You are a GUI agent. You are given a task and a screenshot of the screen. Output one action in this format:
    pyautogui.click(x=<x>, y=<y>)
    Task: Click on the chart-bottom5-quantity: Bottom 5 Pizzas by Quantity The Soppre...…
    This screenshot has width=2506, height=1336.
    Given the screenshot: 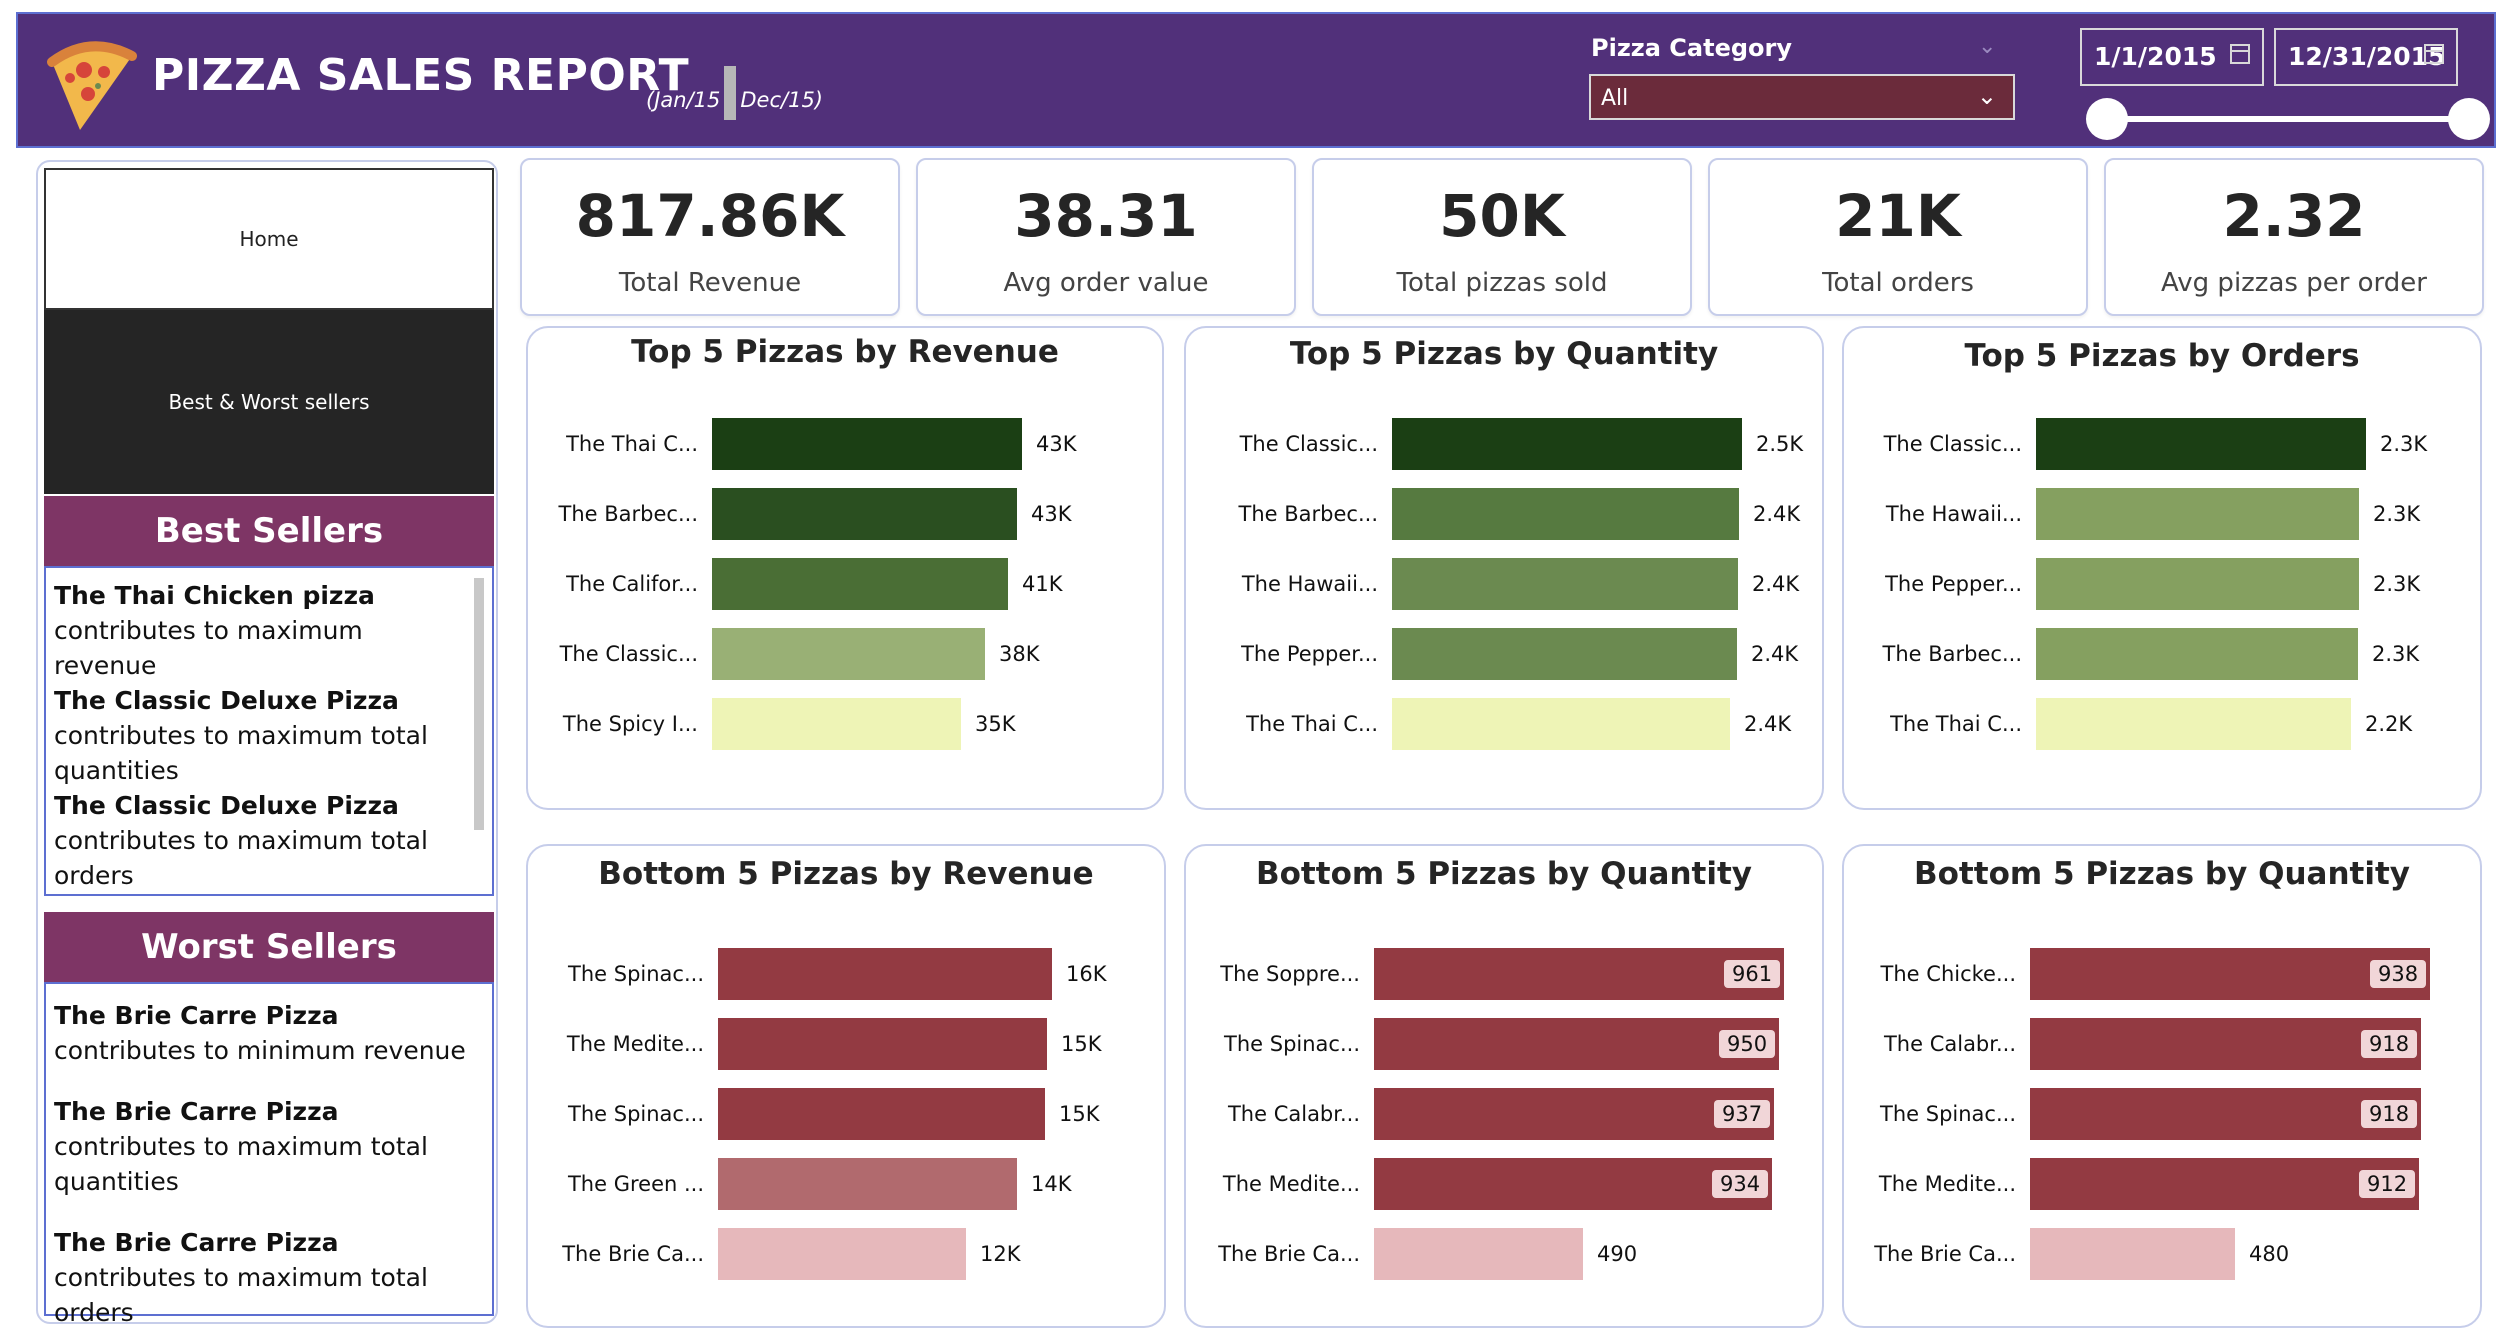 What is the action you would take?
    pyautogui.click(x=1504, y=1086)
    